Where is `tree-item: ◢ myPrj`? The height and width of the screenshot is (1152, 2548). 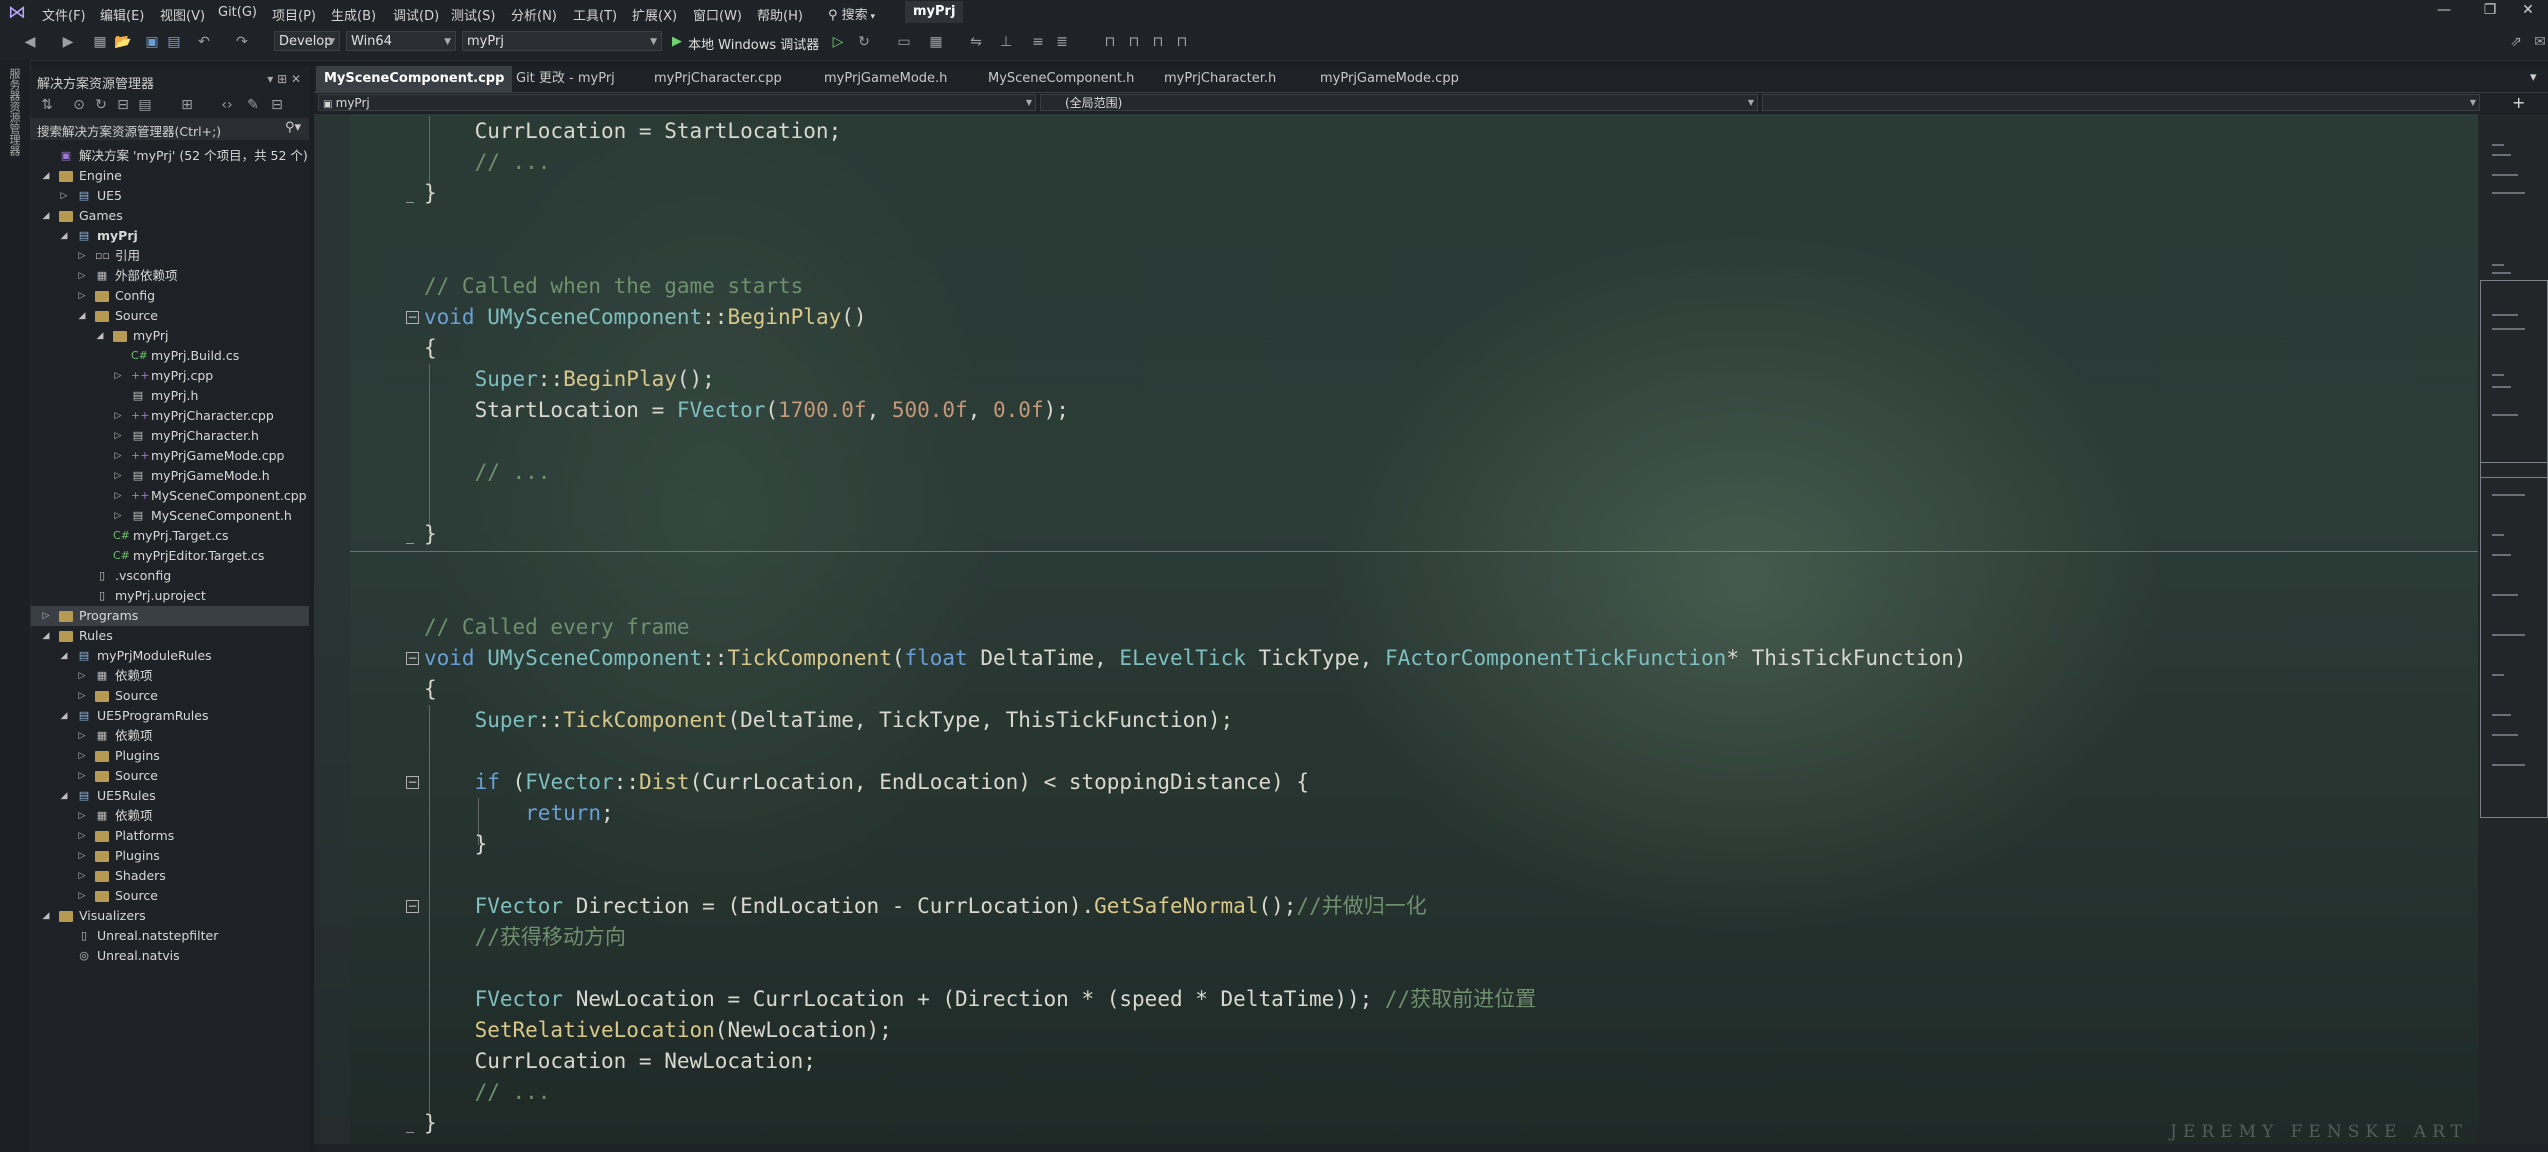 tree-item: ◢ myPrj is located at coordinates (170, 336).